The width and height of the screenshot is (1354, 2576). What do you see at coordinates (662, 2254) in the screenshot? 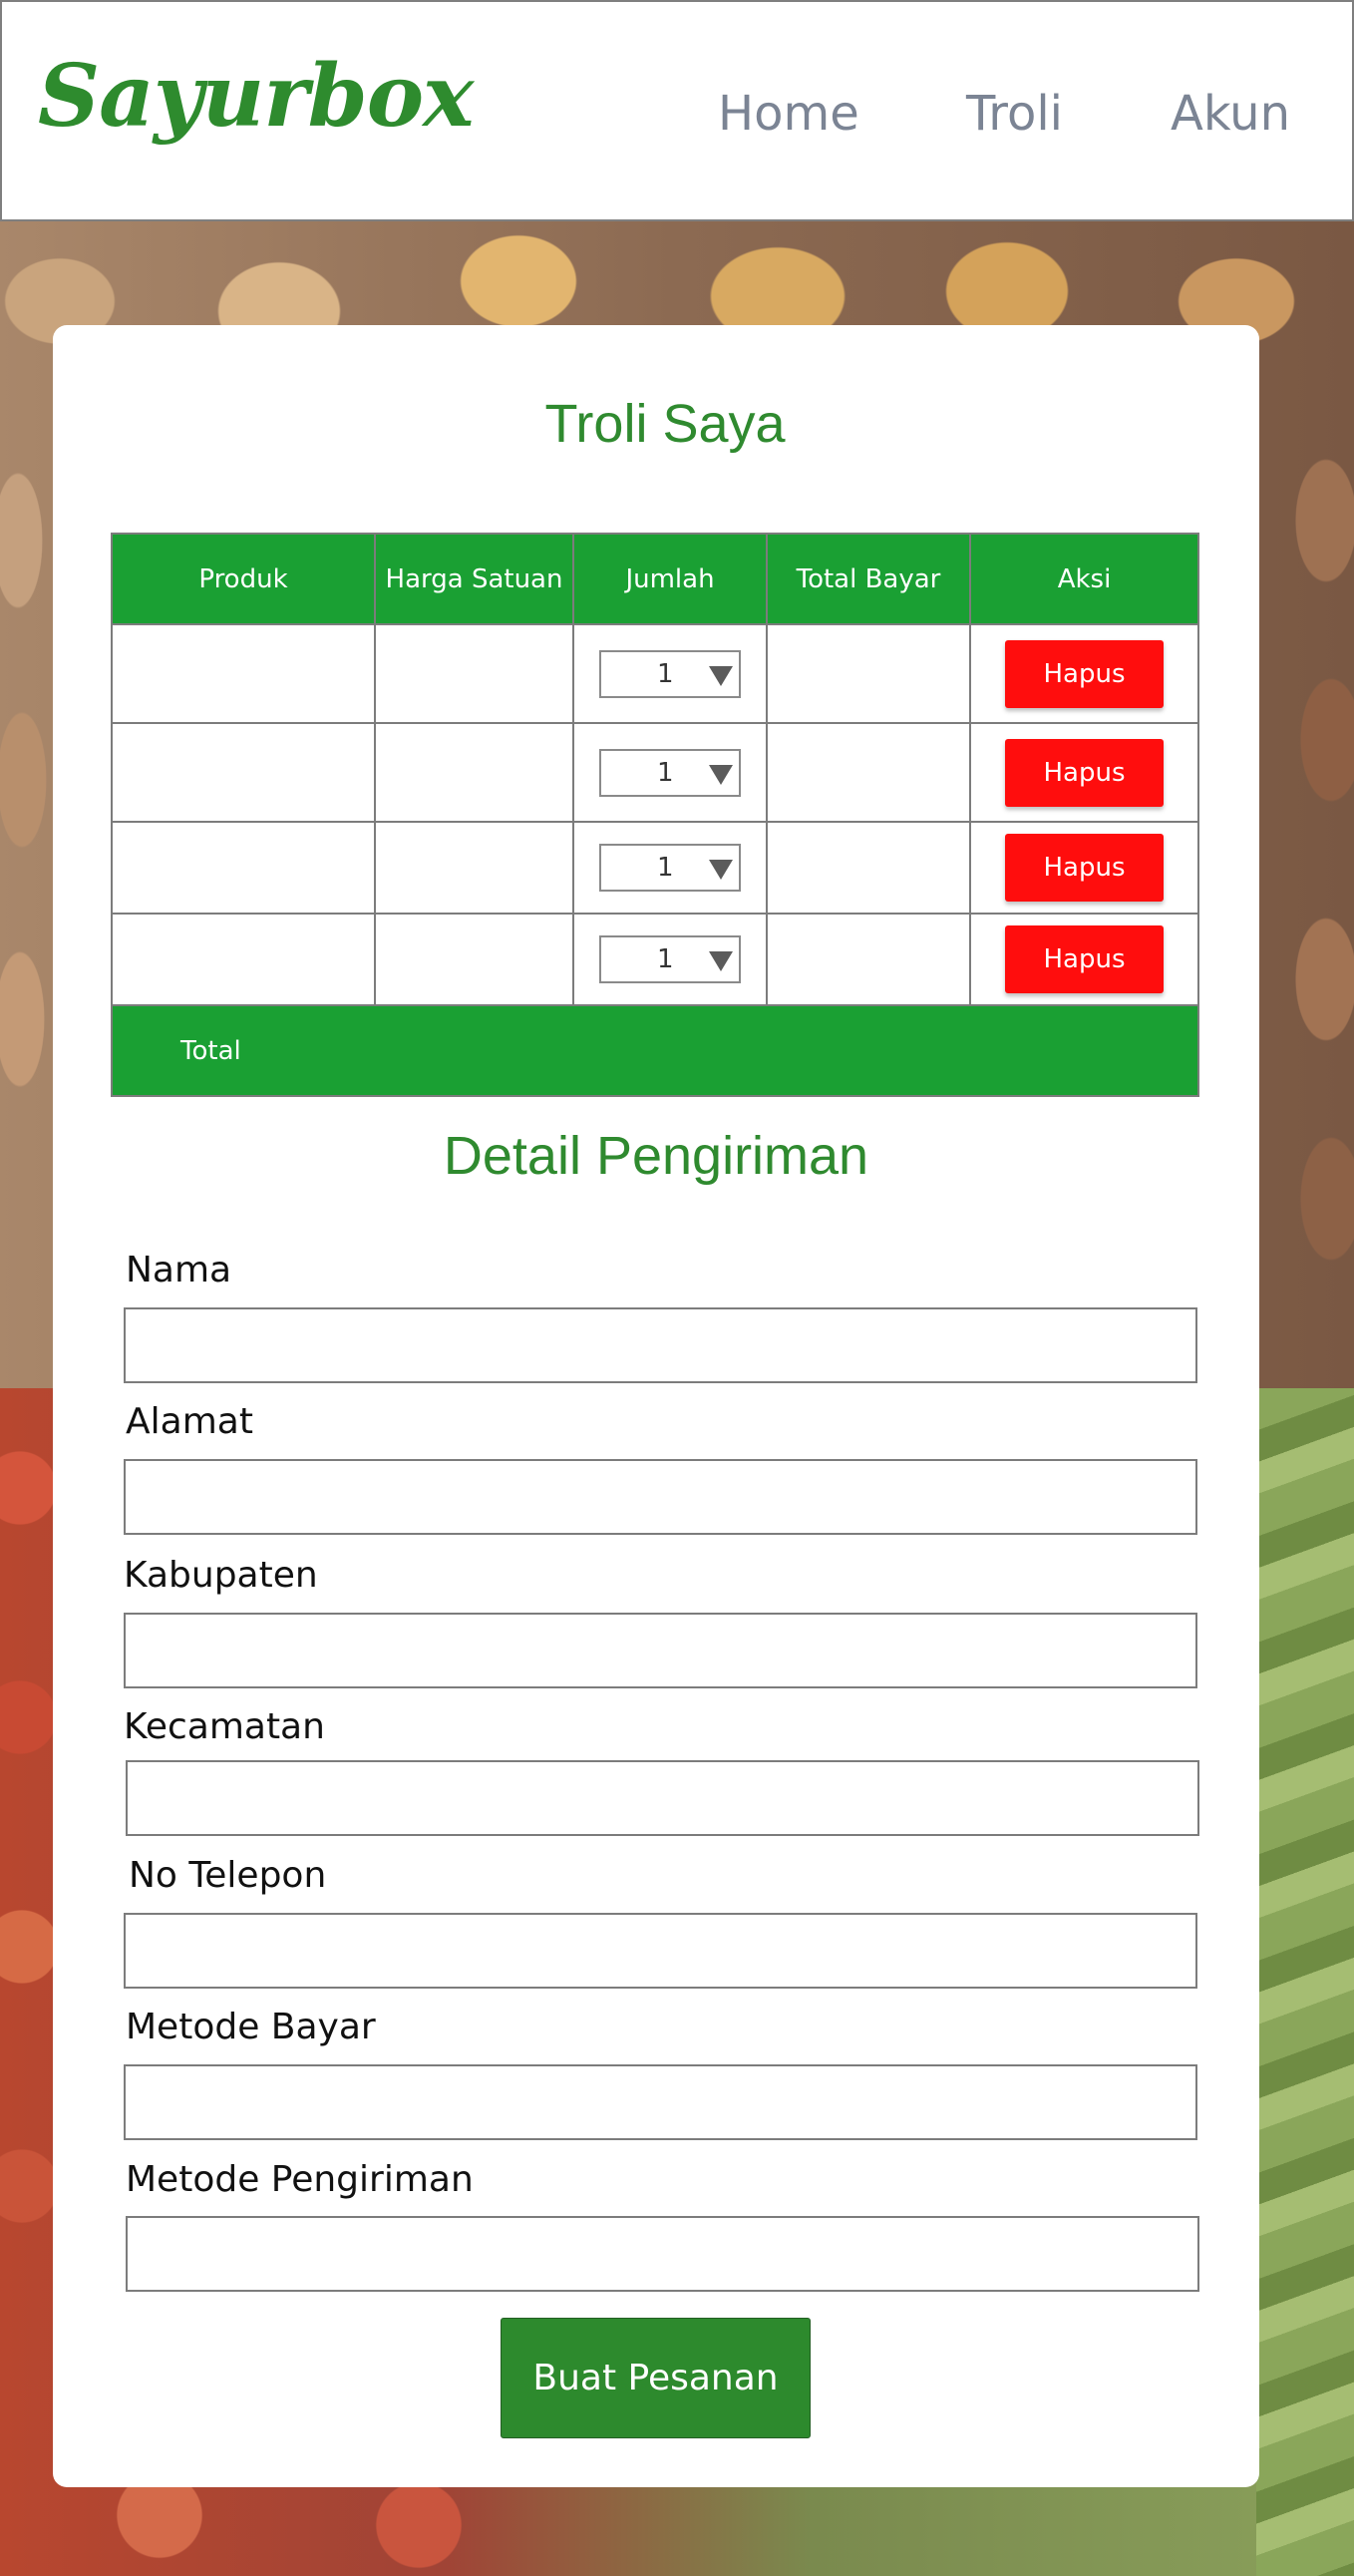
I see `metode-pengiriman-field` at bounding box center [662, 2254].